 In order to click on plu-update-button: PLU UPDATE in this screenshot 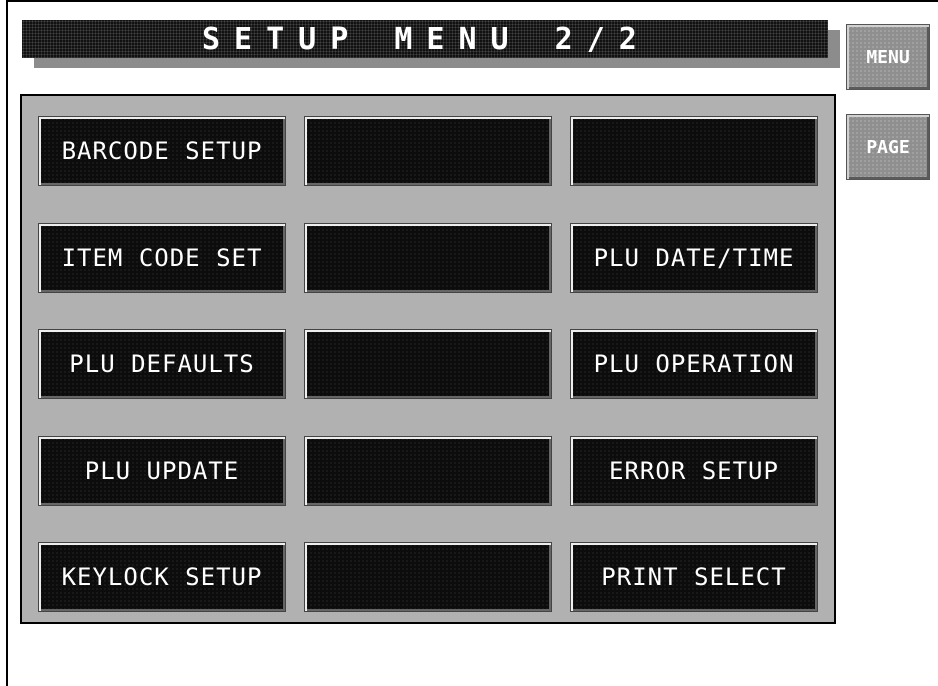, I will do `click(162, 471)`.